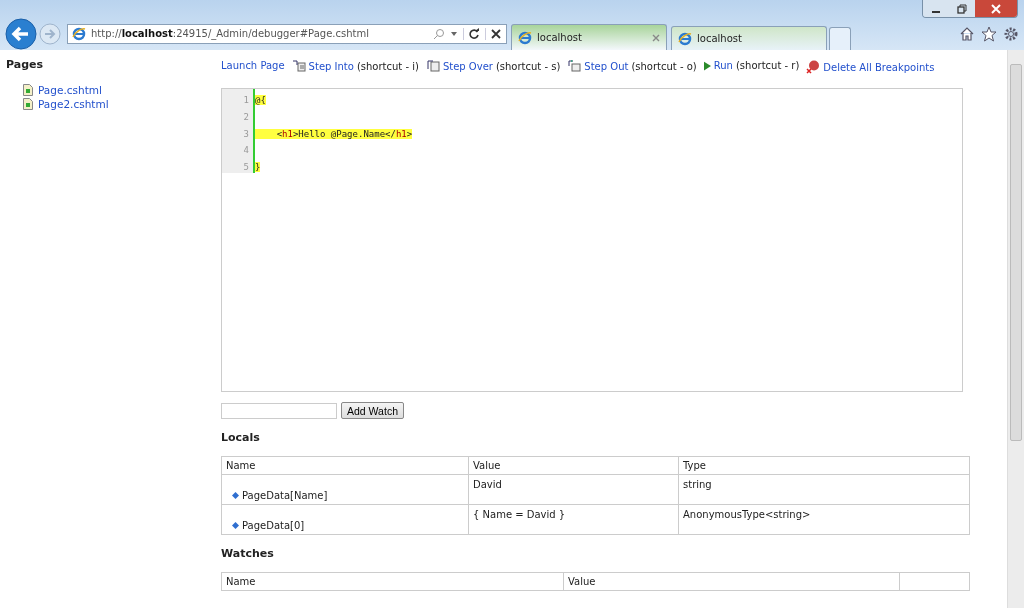  What do you see at coordinates (21, 33) in the screenshot?
I see `back-button` at bounding box center [21, 33].